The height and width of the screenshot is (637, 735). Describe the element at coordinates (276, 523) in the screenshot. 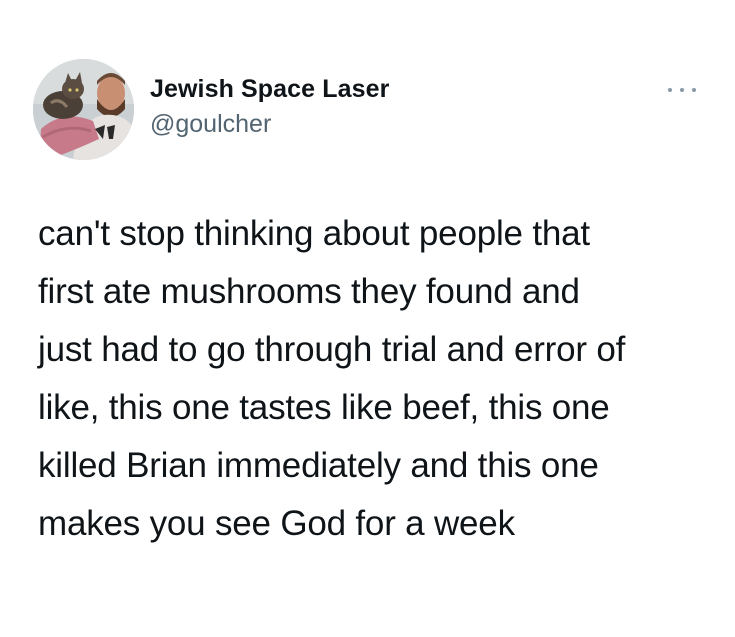

I see `tweet-text-line: makes you see God for a week` at that location.